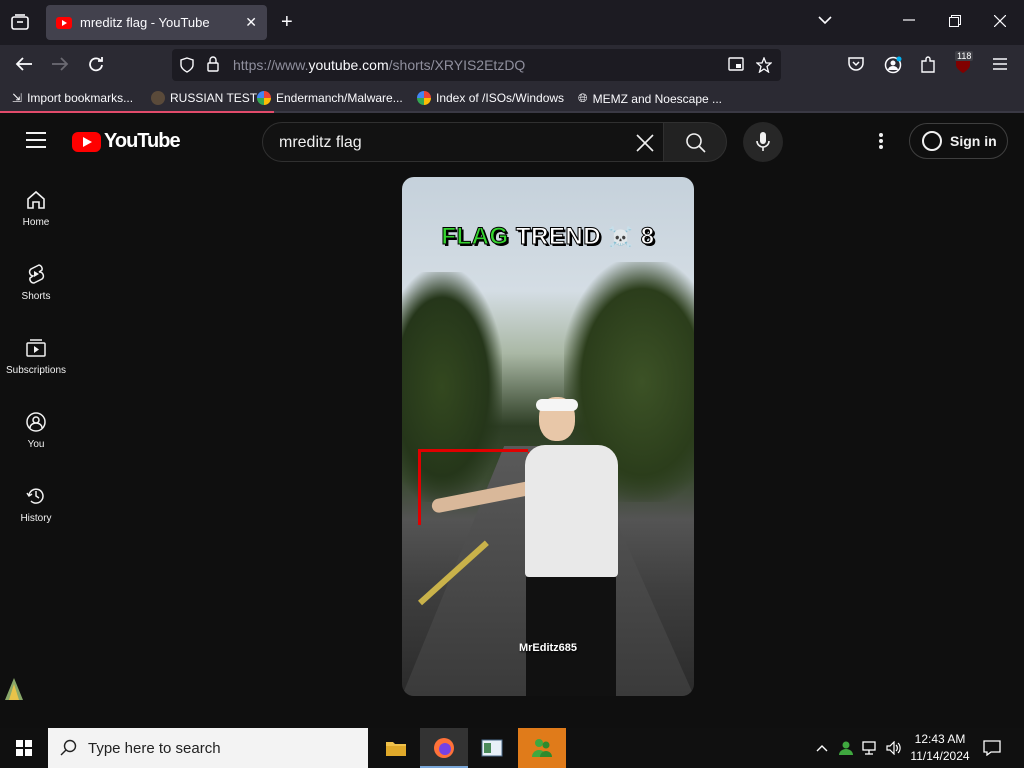 This screenshot has width=1024, height=768. What do you see at coordinates (909, 22) in the screenshot?
I see `minimize-window-button` at bounding box center [909, 22].